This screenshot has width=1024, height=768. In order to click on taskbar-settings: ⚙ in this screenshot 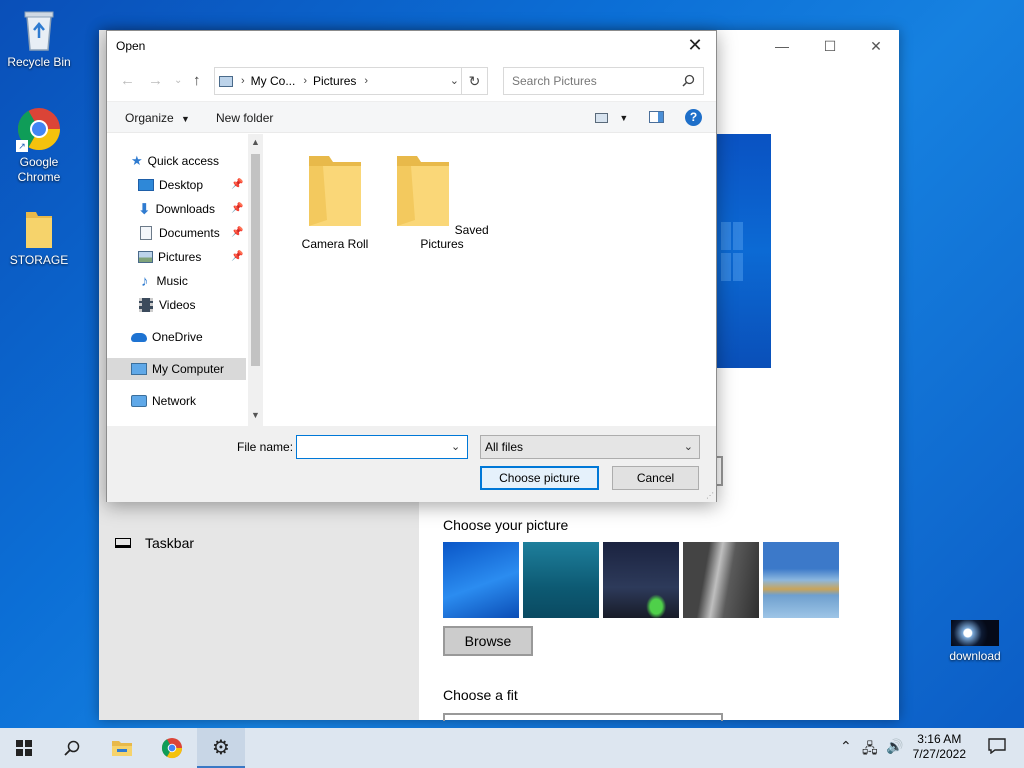, I will do `click(221, 748)`.